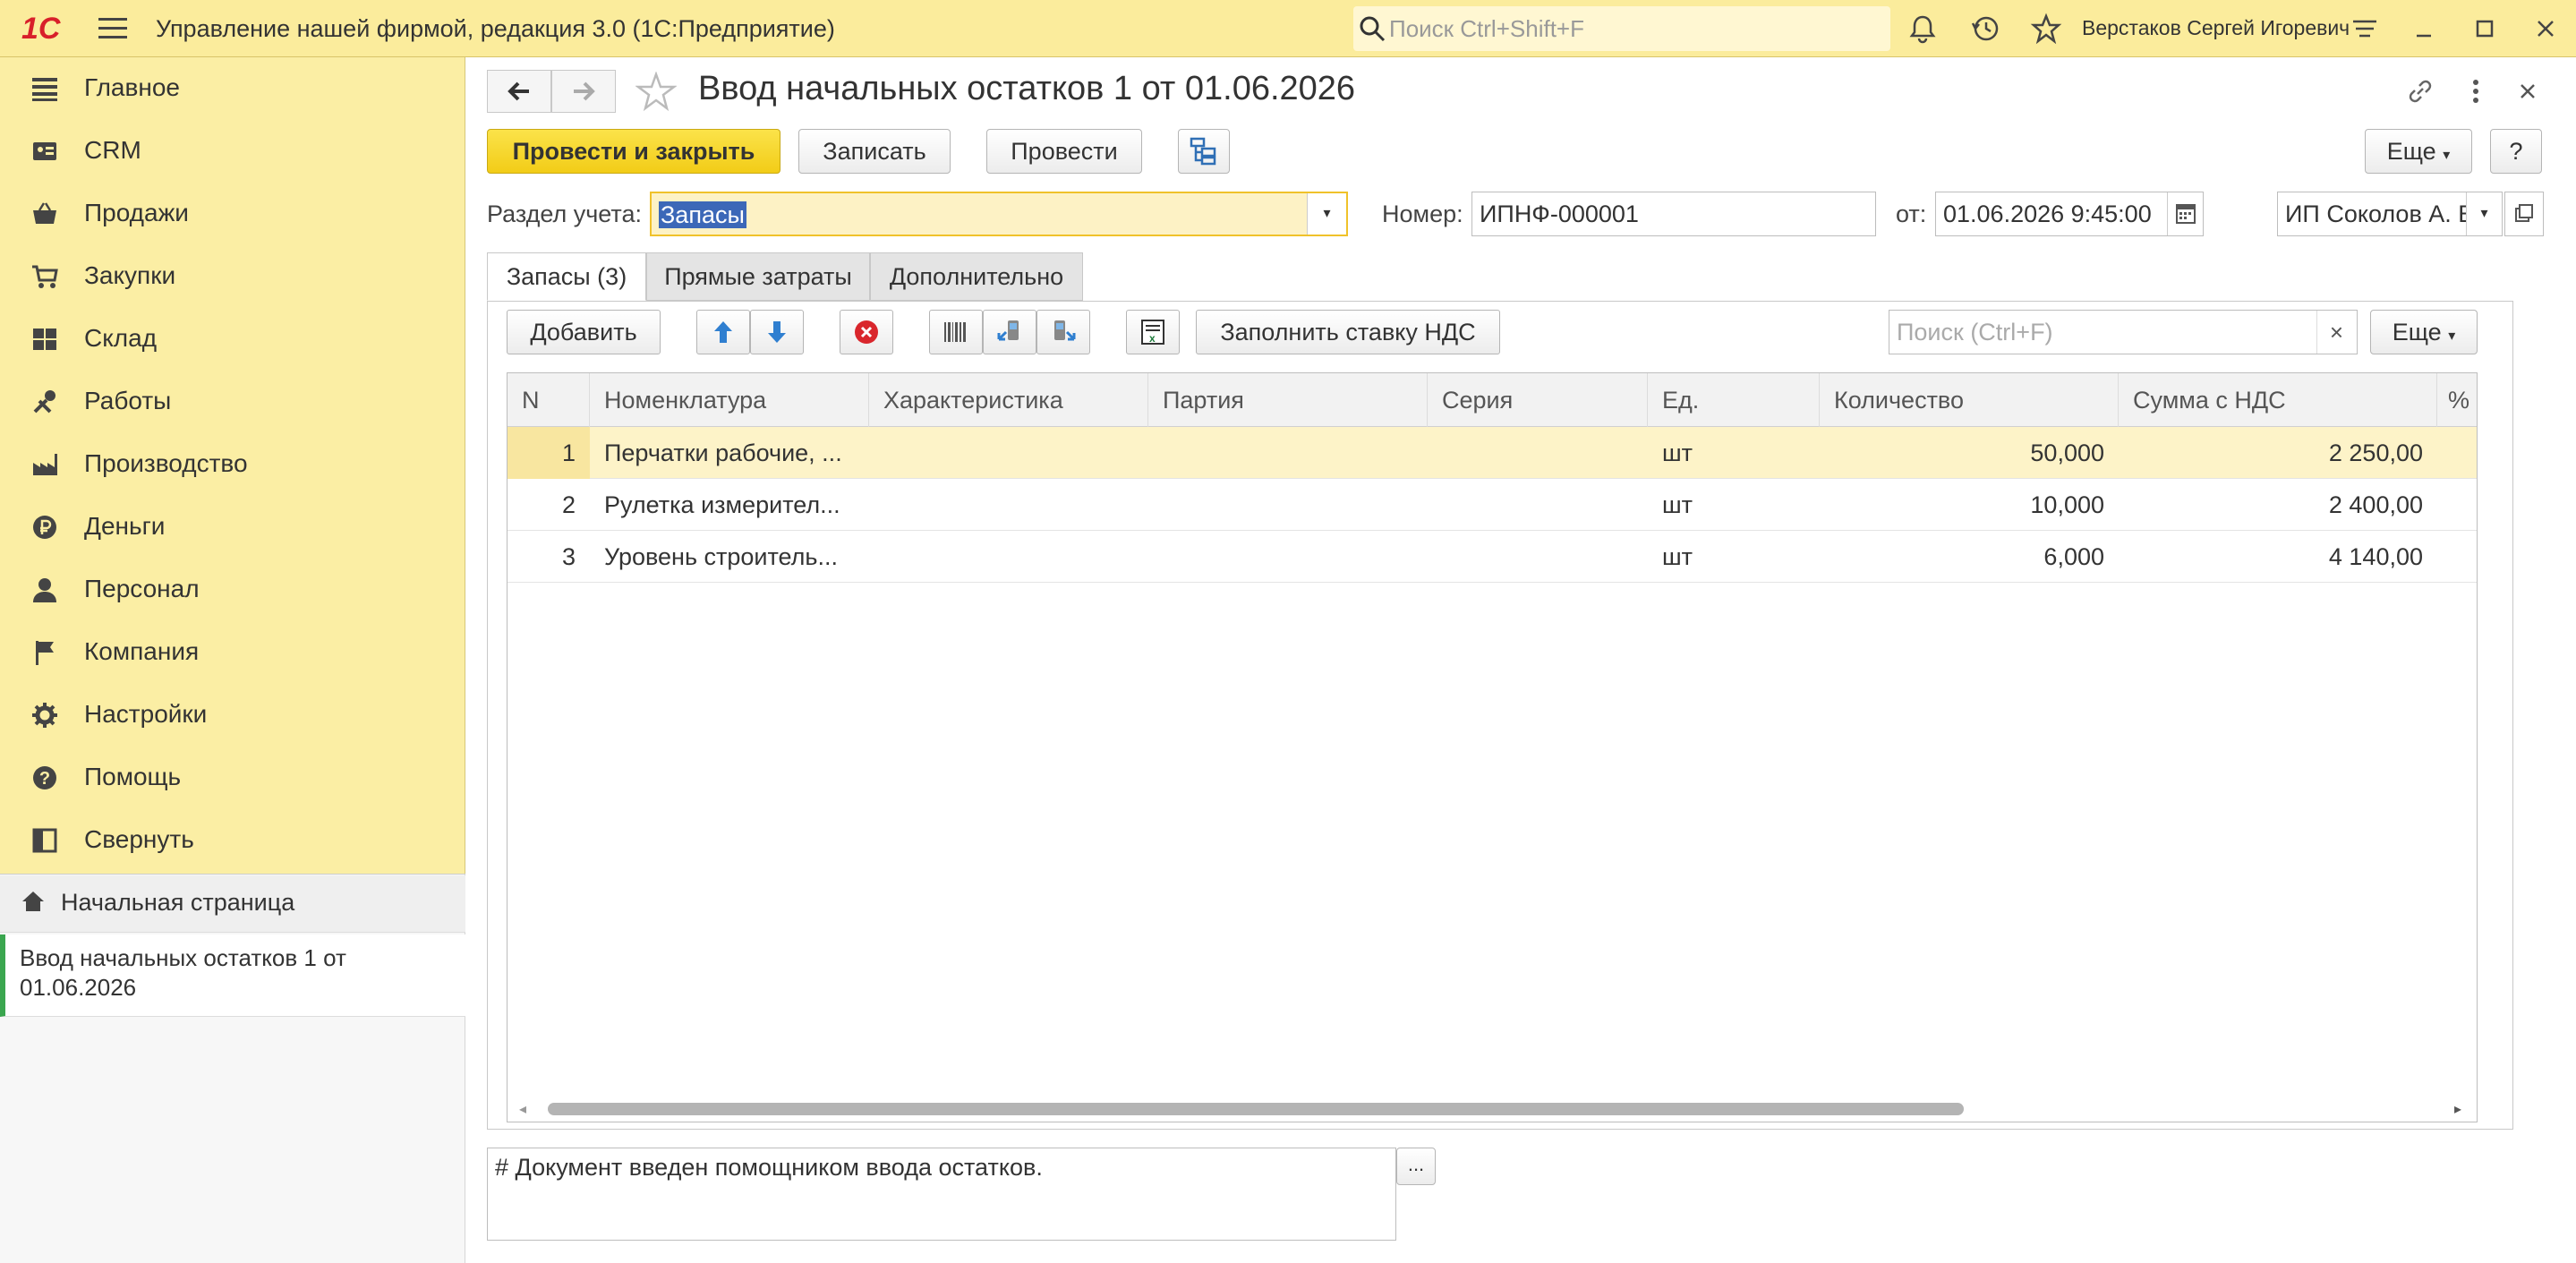  Describe the element at coordinates (976, 277) in the screenshot. I see `tab-additional: Дополнительно` at that location.